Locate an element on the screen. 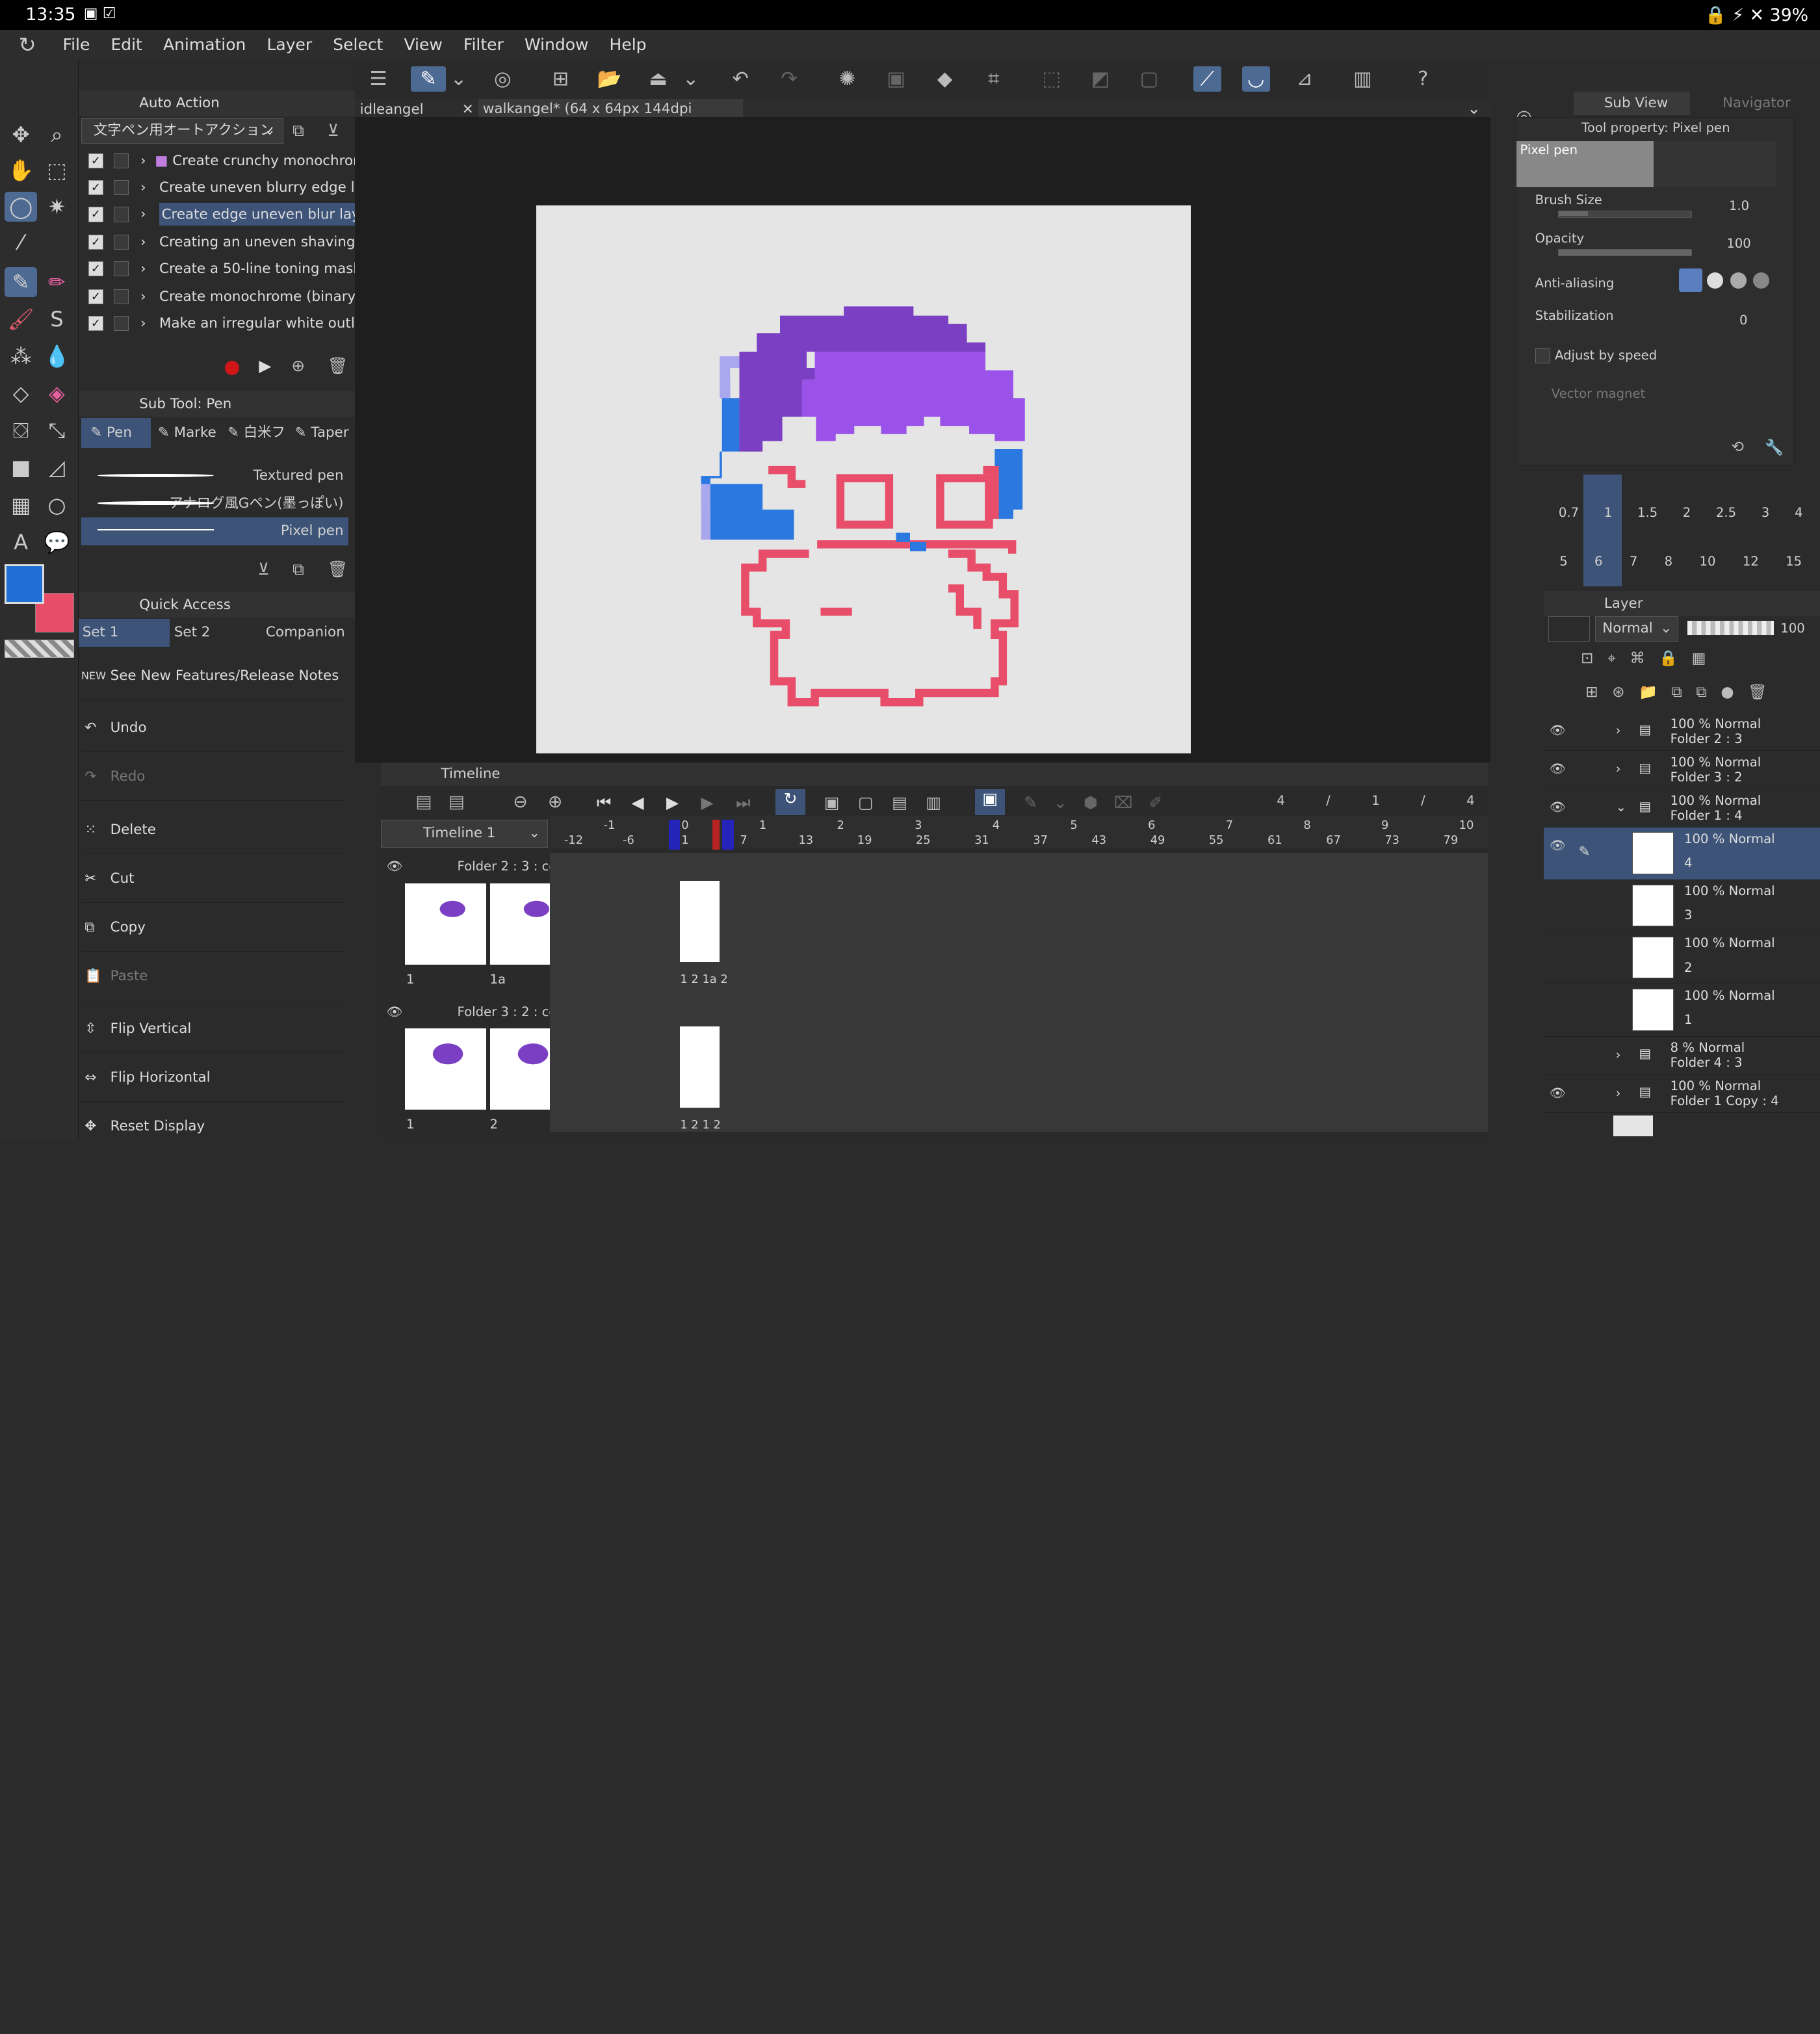  layer-row: 👁 › ▤ 100 % Normal Folder 2 : 3 is located at coordinates (1682, 732).